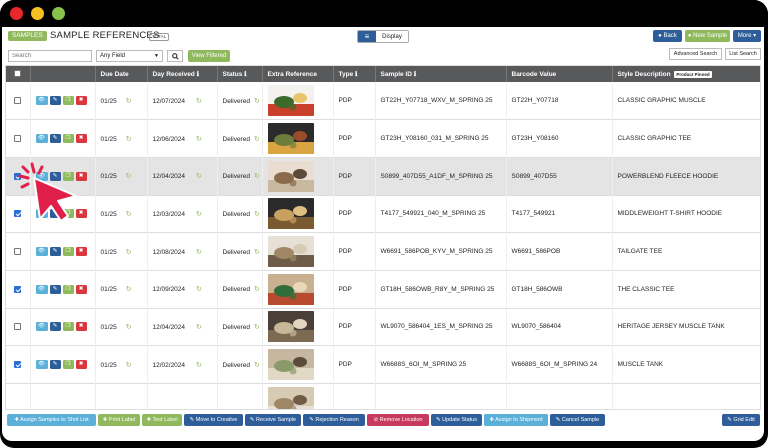 The width and height of the screenshot is (768, 448). What do you see at coordinates (398, 420) in the screenshot?
I see `remove-location-button: ⊘ Remove Location` at bounding box center [398, 420].